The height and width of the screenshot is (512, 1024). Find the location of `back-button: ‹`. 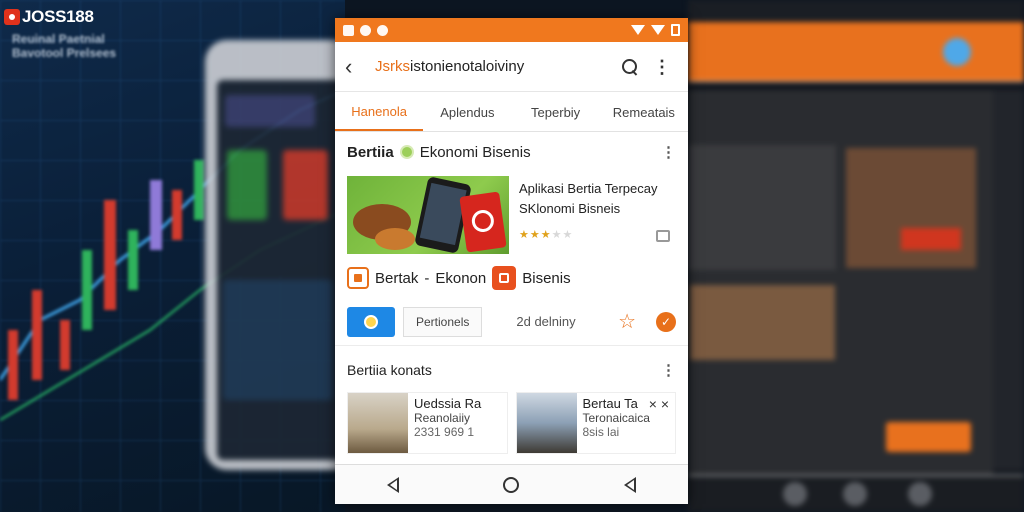

back-button: ‹ is located at coordinates (360, 67).